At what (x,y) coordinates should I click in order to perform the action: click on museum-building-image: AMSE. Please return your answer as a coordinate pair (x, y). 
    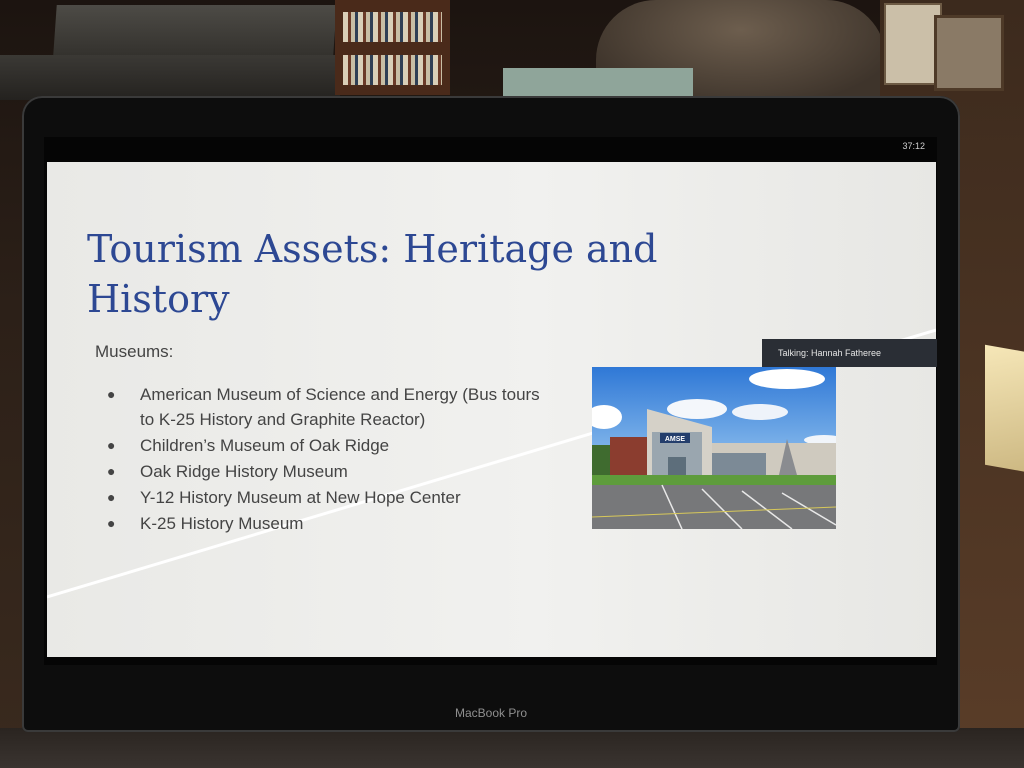
    Looking at the image, I should click on (714, 448).